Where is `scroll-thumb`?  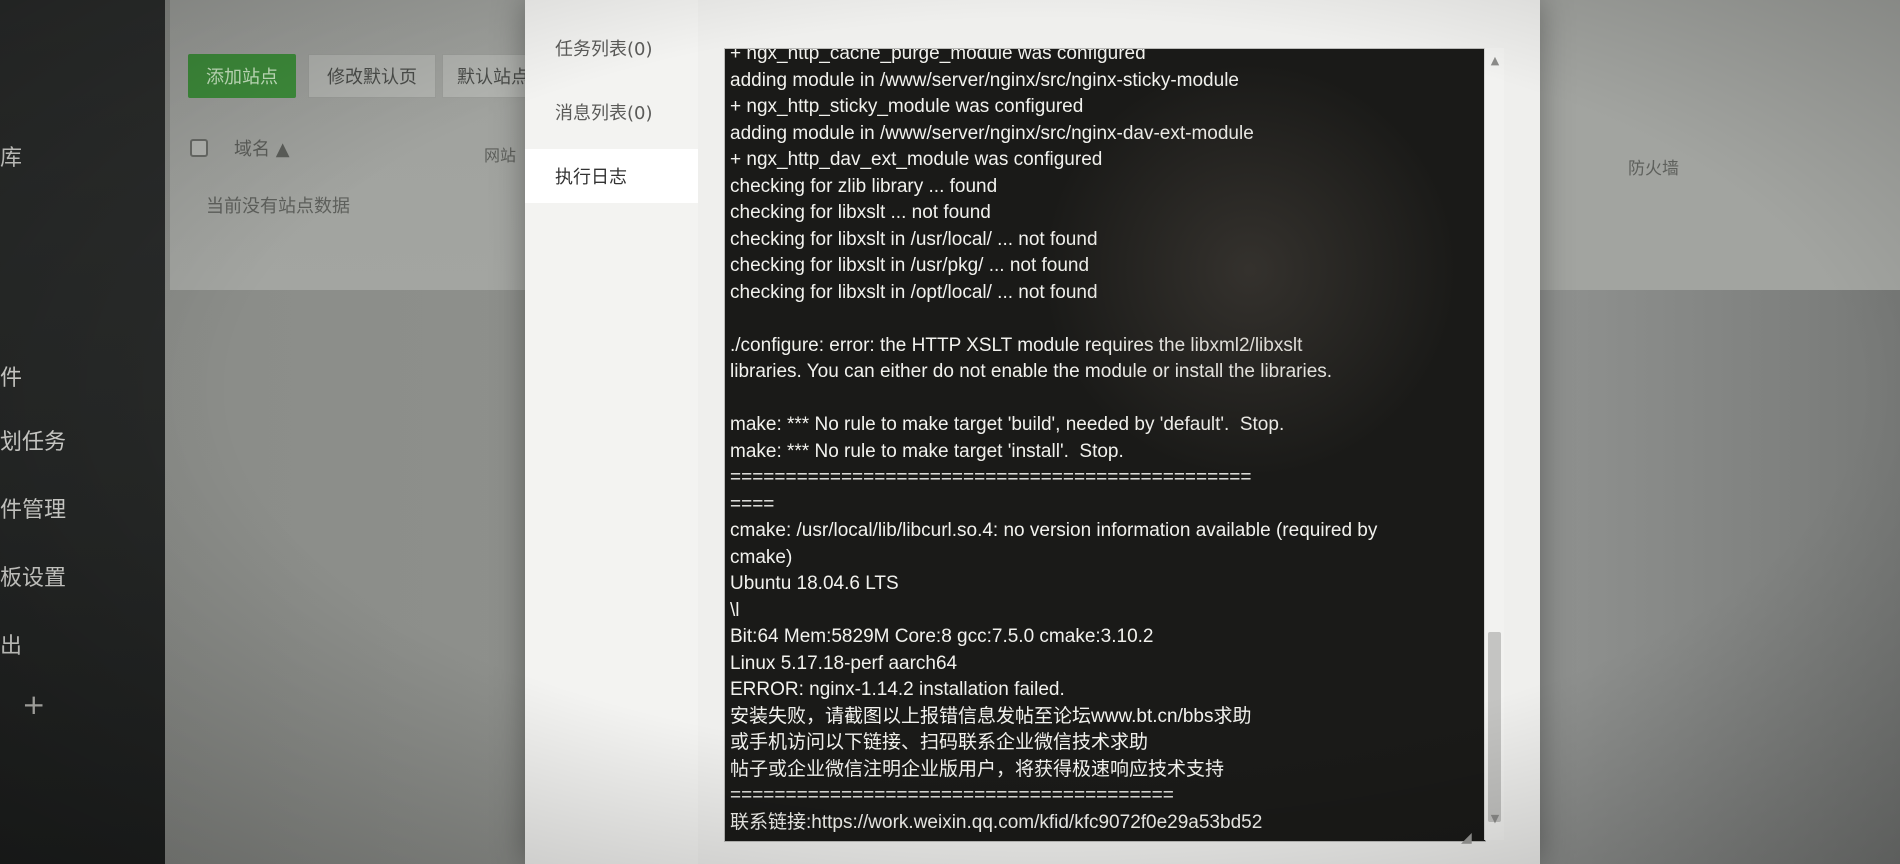 scroll-thumb is located at coordinates (1494, 727).